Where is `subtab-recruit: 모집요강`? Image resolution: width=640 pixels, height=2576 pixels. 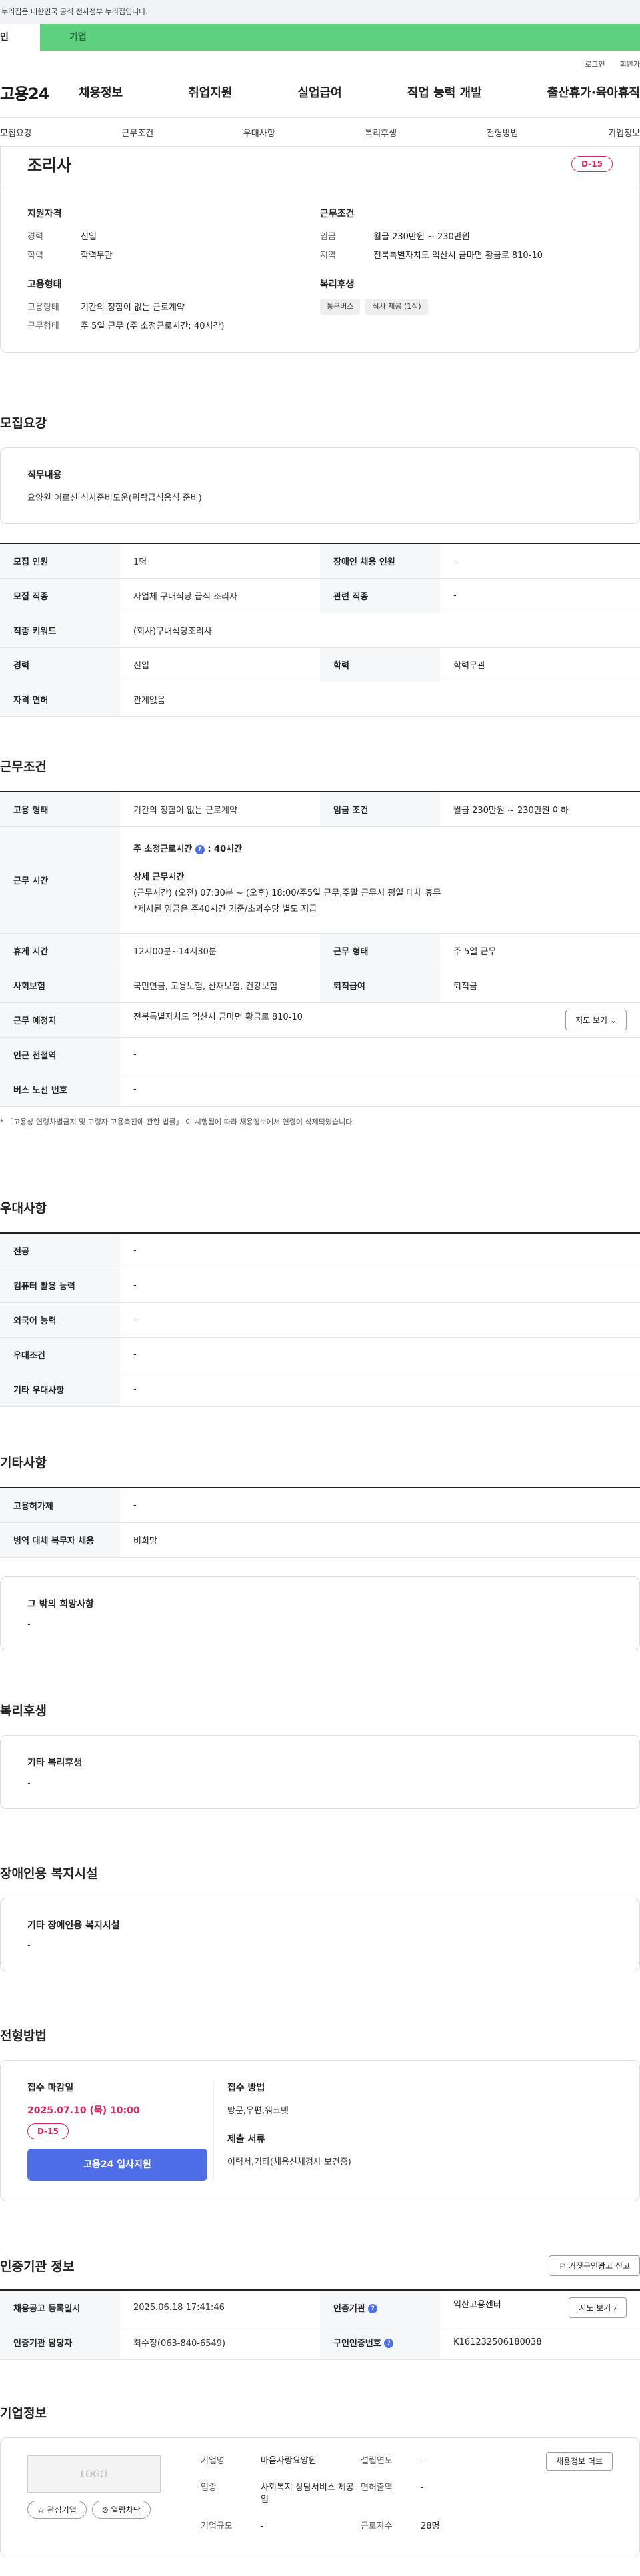
subtab-recruit: 모집요강 is located at coordinates (16, 132).